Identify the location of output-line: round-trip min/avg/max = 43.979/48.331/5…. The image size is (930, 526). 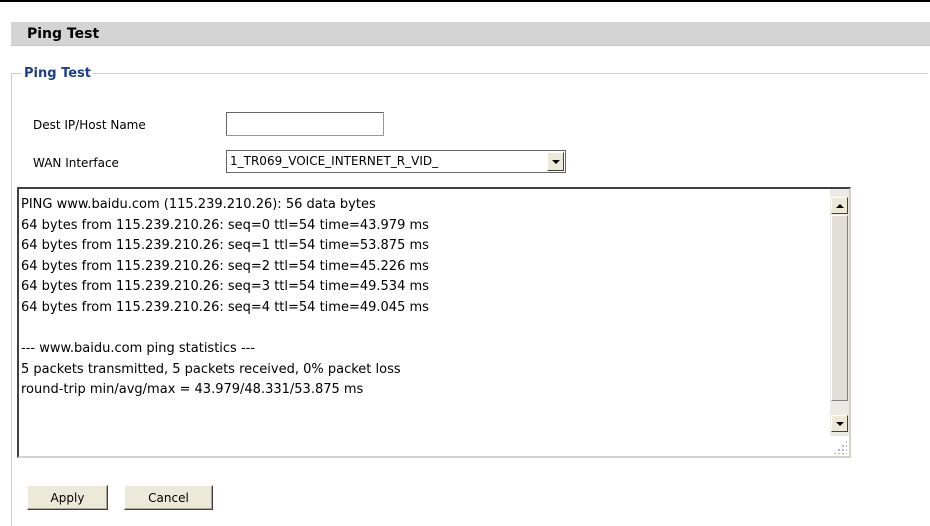
(192, 390).